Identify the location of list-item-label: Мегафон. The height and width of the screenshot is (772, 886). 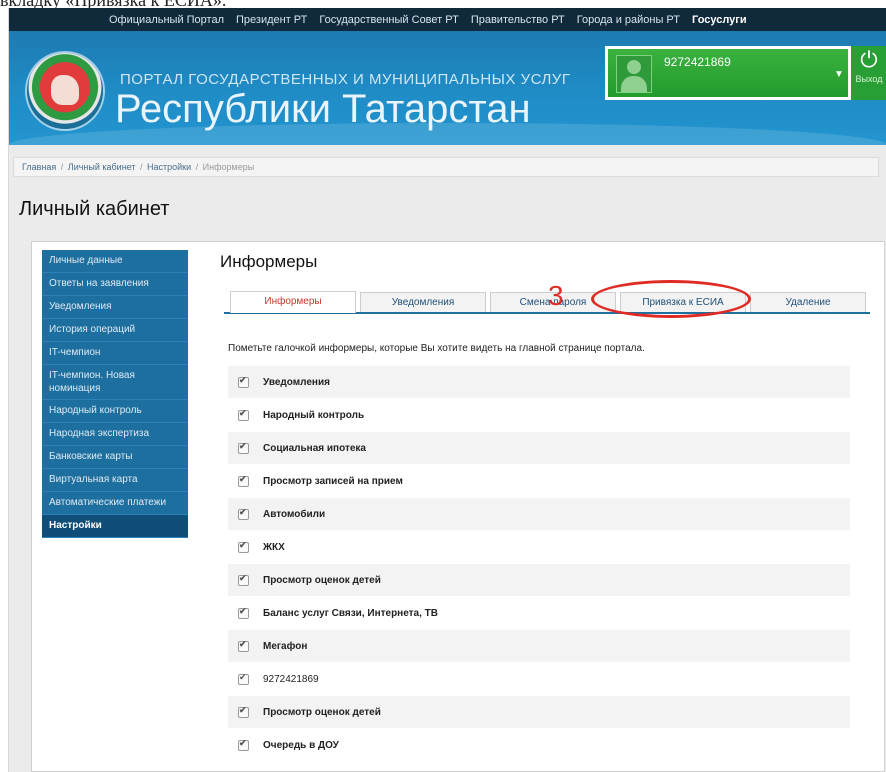
(285, 646).